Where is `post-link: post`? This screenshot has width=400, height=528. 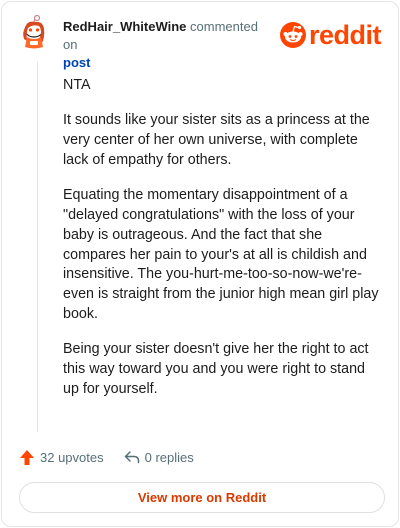
post-link: post is located at coordinates (76, 62).